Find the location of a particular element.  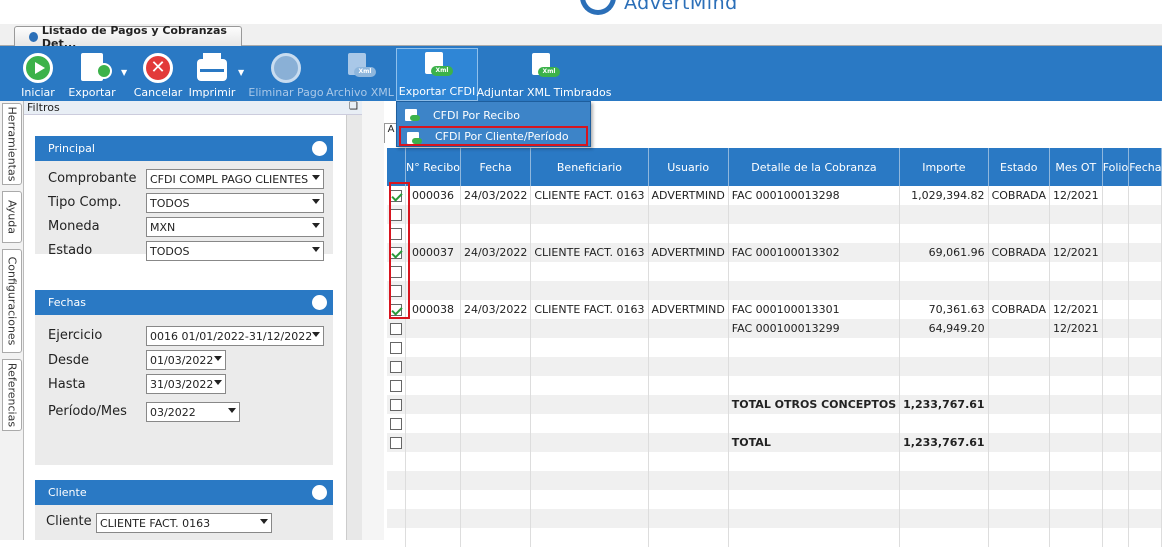

cancelar-label: Cancelar is located at coordinates (158, 92).